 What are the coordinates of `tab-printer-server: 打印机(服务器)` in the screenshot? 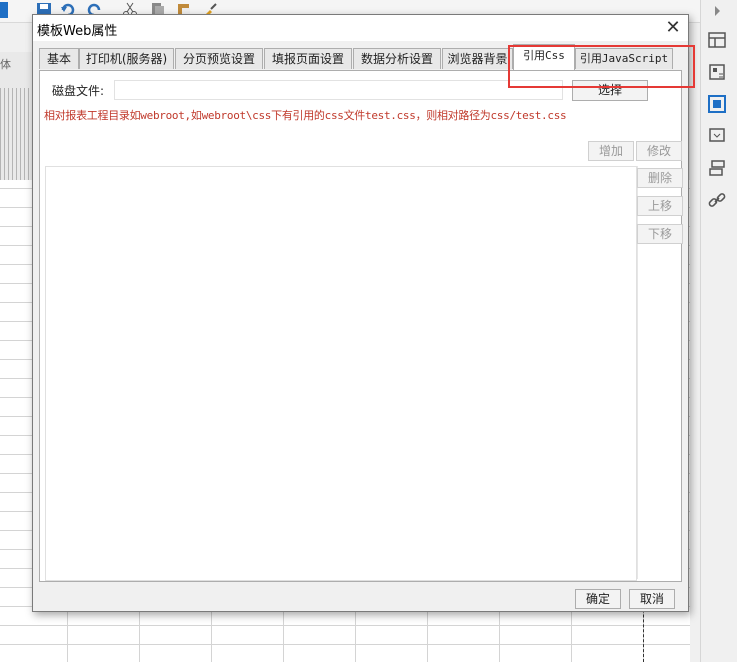 It's located at (126, 58).